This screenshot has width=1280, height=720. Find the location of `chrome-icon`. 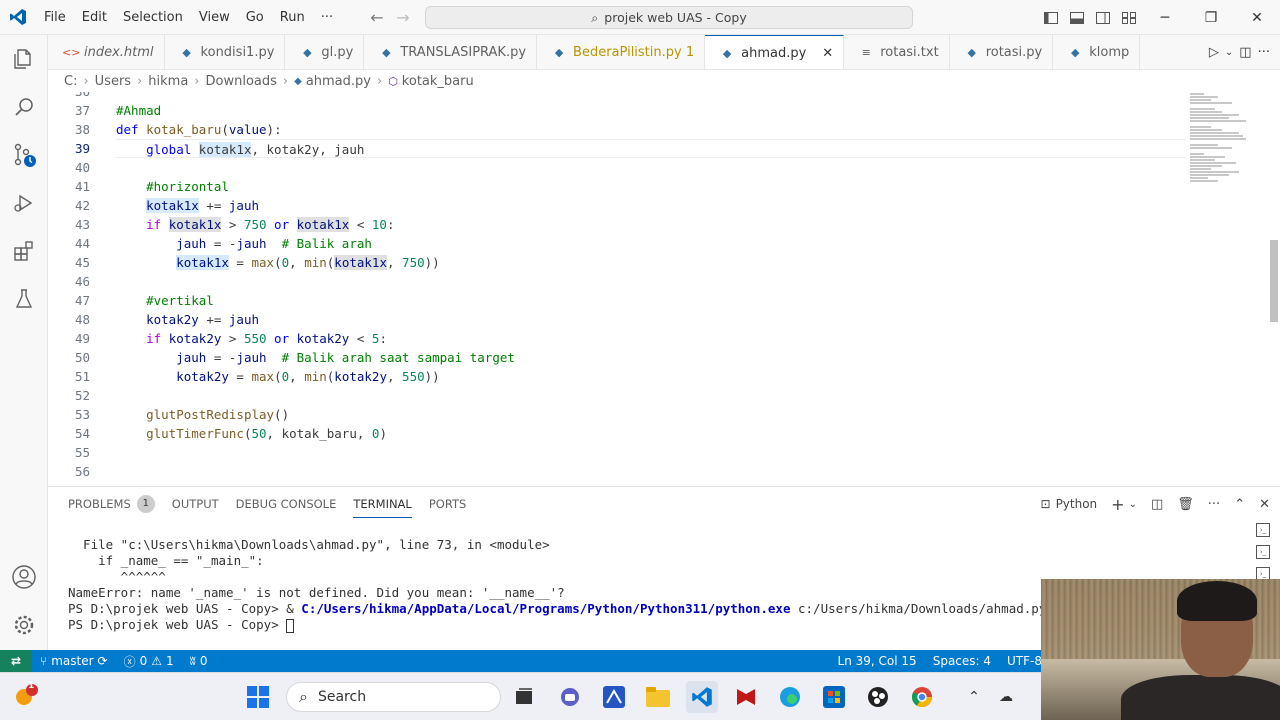

chrome-icon is located at coordinates (922, 697).